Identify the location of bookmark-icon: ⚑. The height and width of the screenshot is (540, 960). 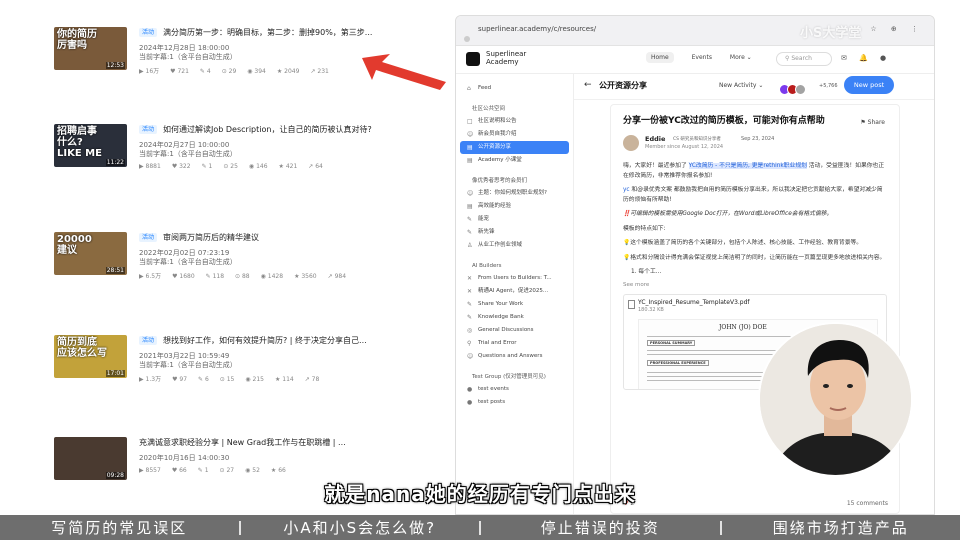
(863, 122).